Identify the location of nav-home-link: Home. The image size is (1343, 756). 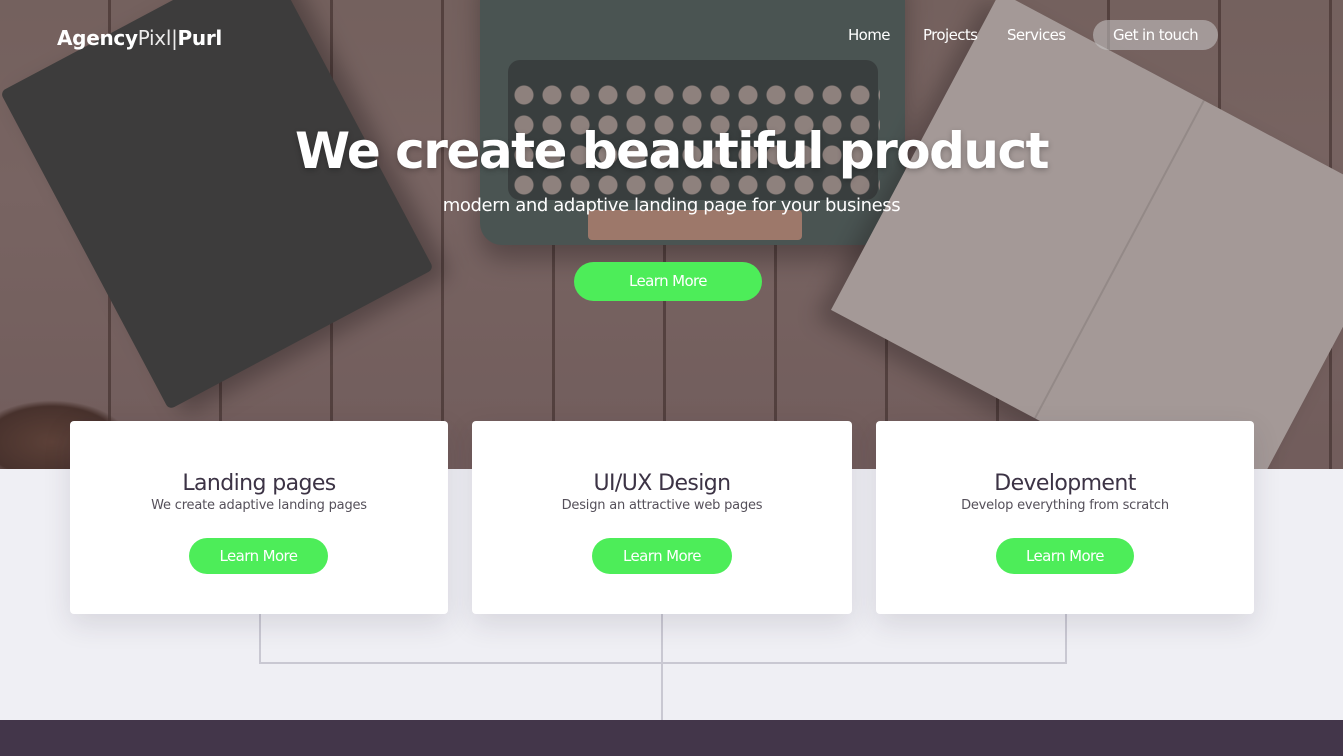
(869, 35).